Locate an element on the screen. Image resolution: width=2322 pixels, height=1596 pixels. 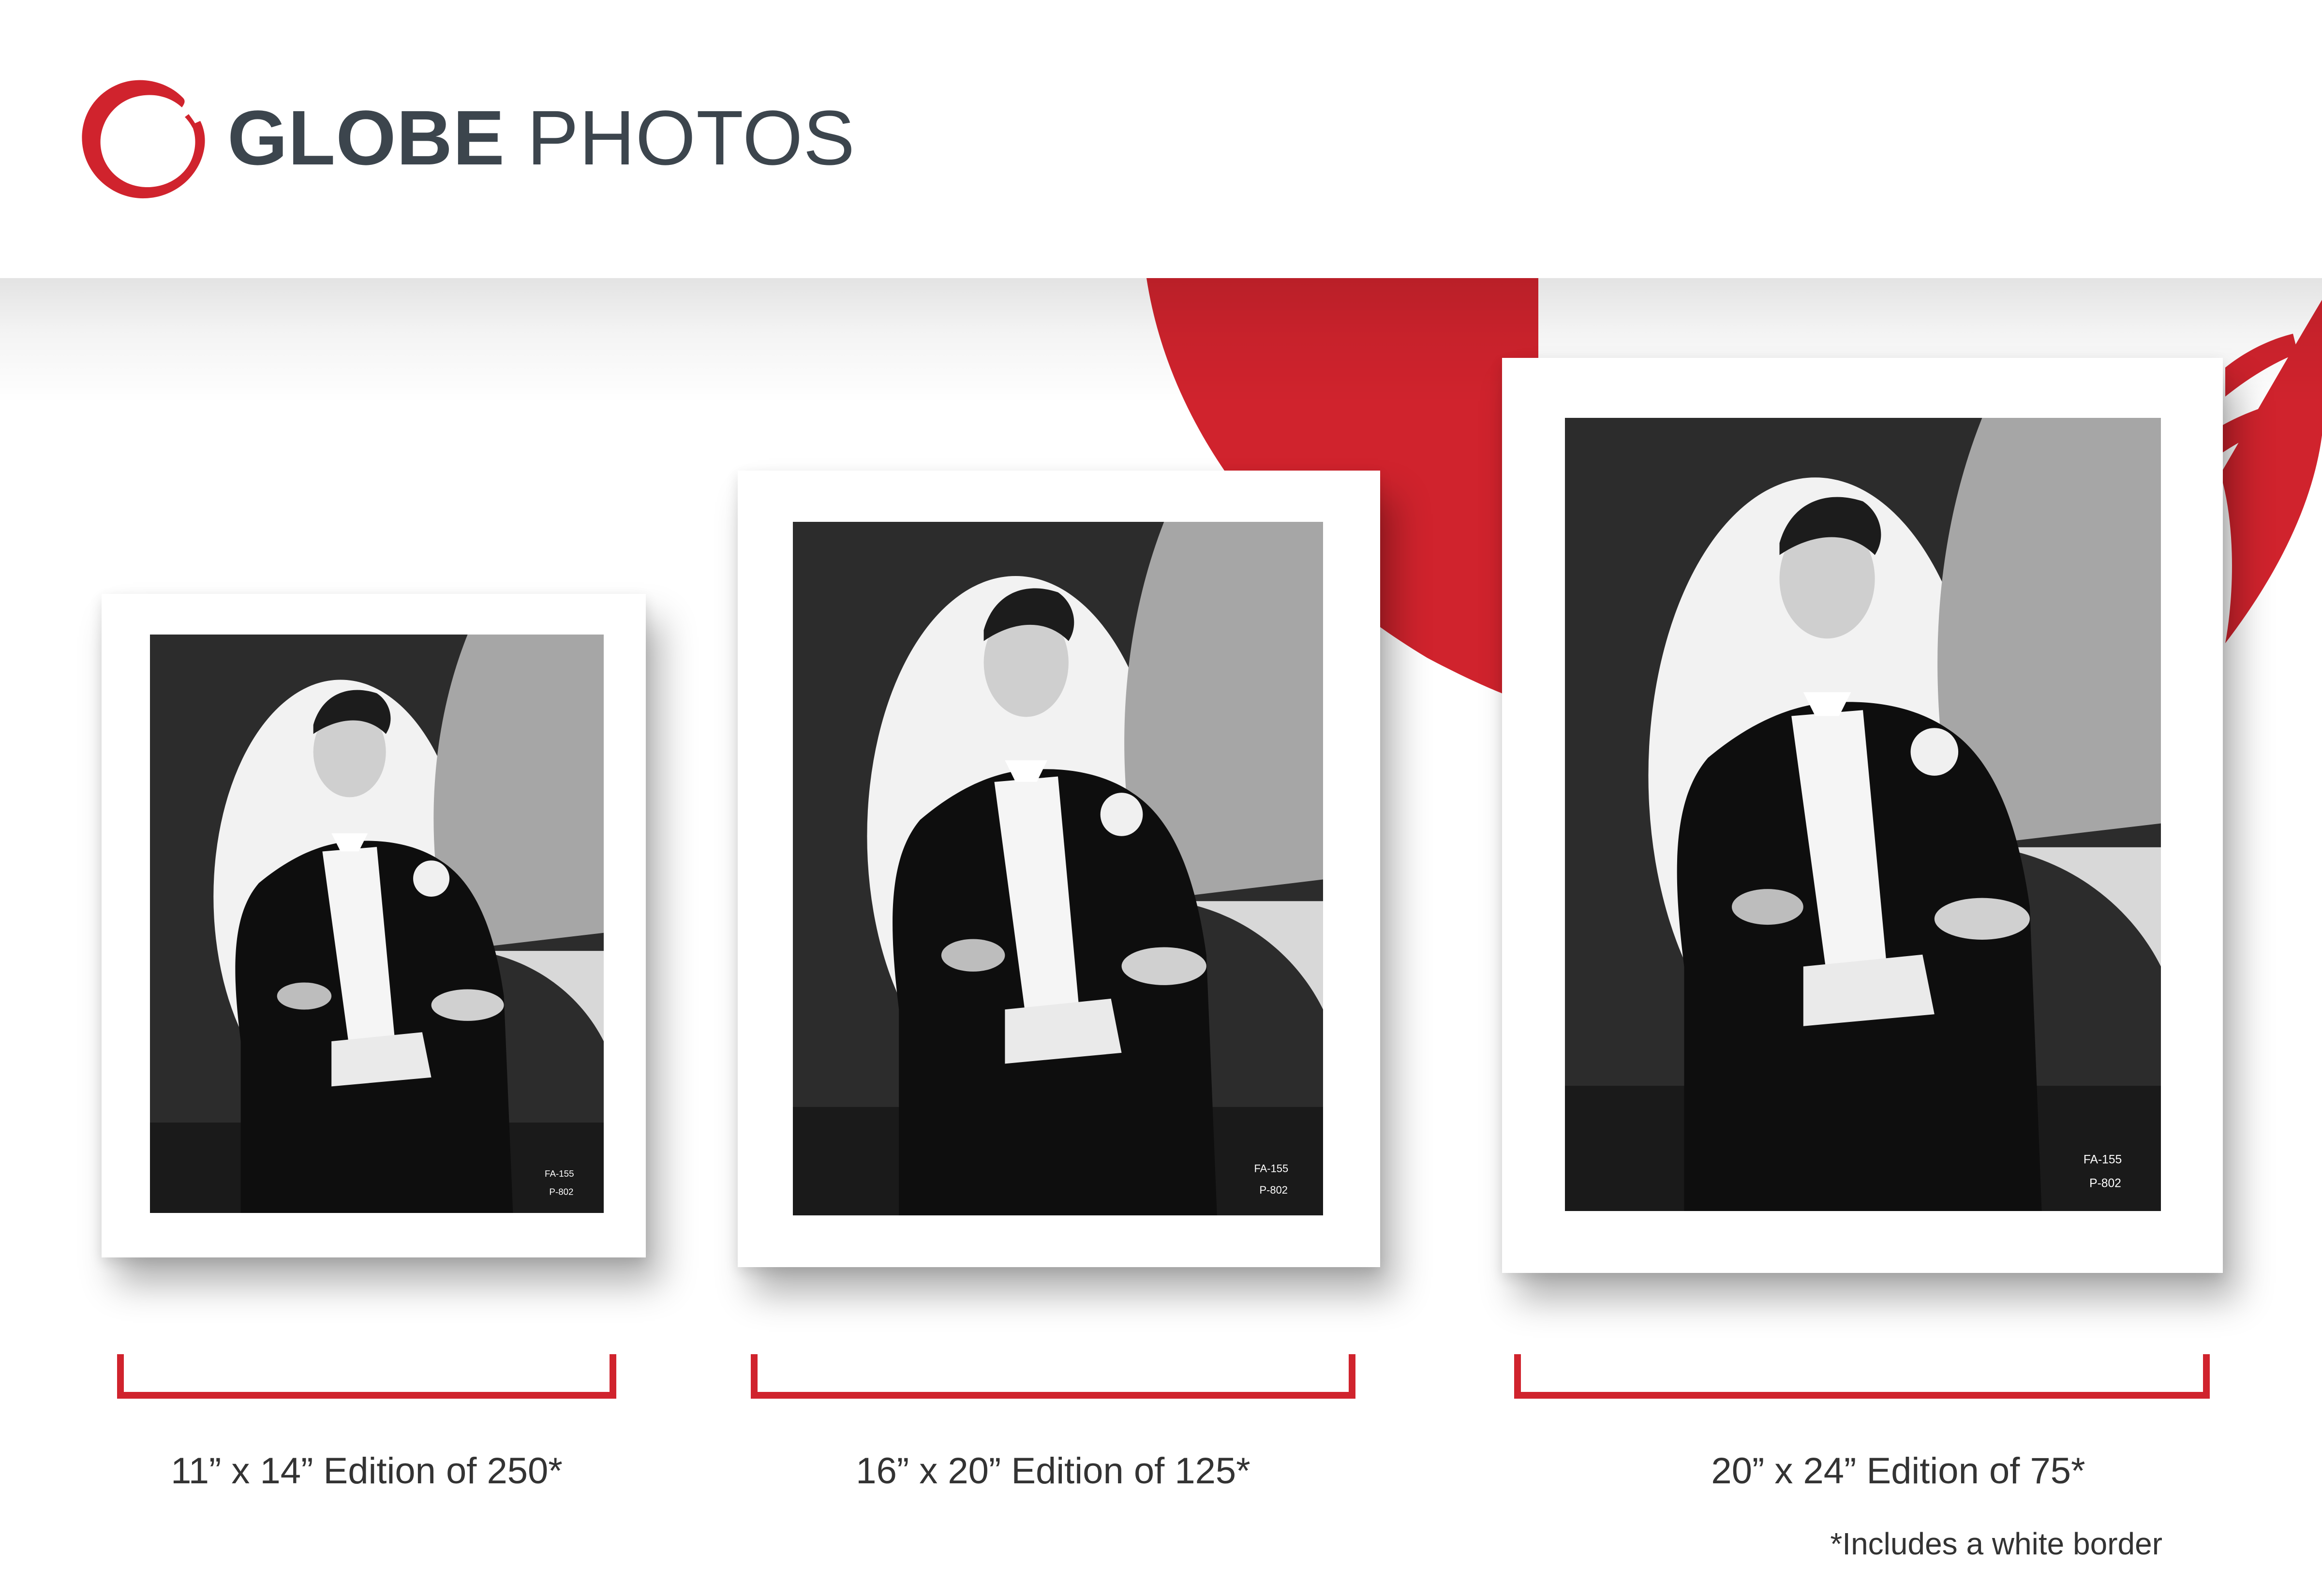
size-bracket-16x20 is located at coordinates (1053, 1376).